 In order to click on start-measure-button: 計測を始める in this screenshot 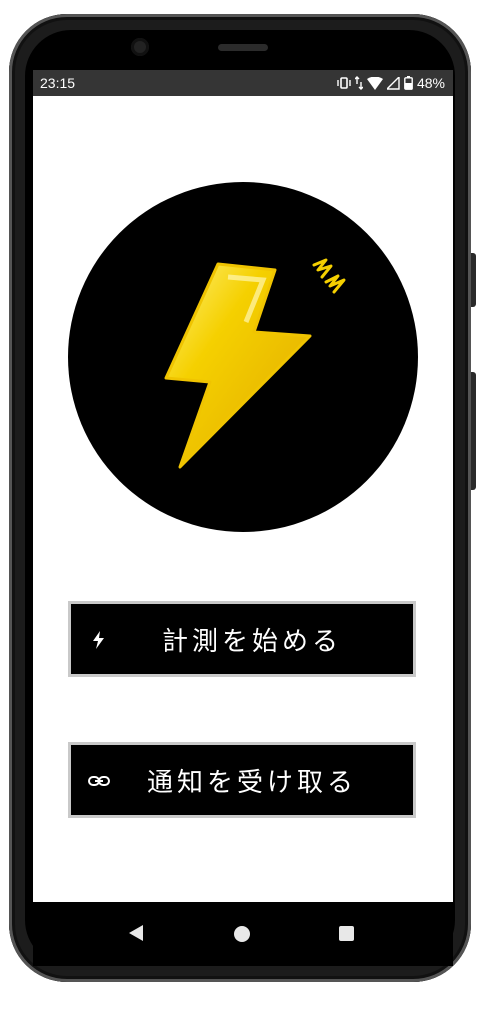, I will do `click(242, 639)`.